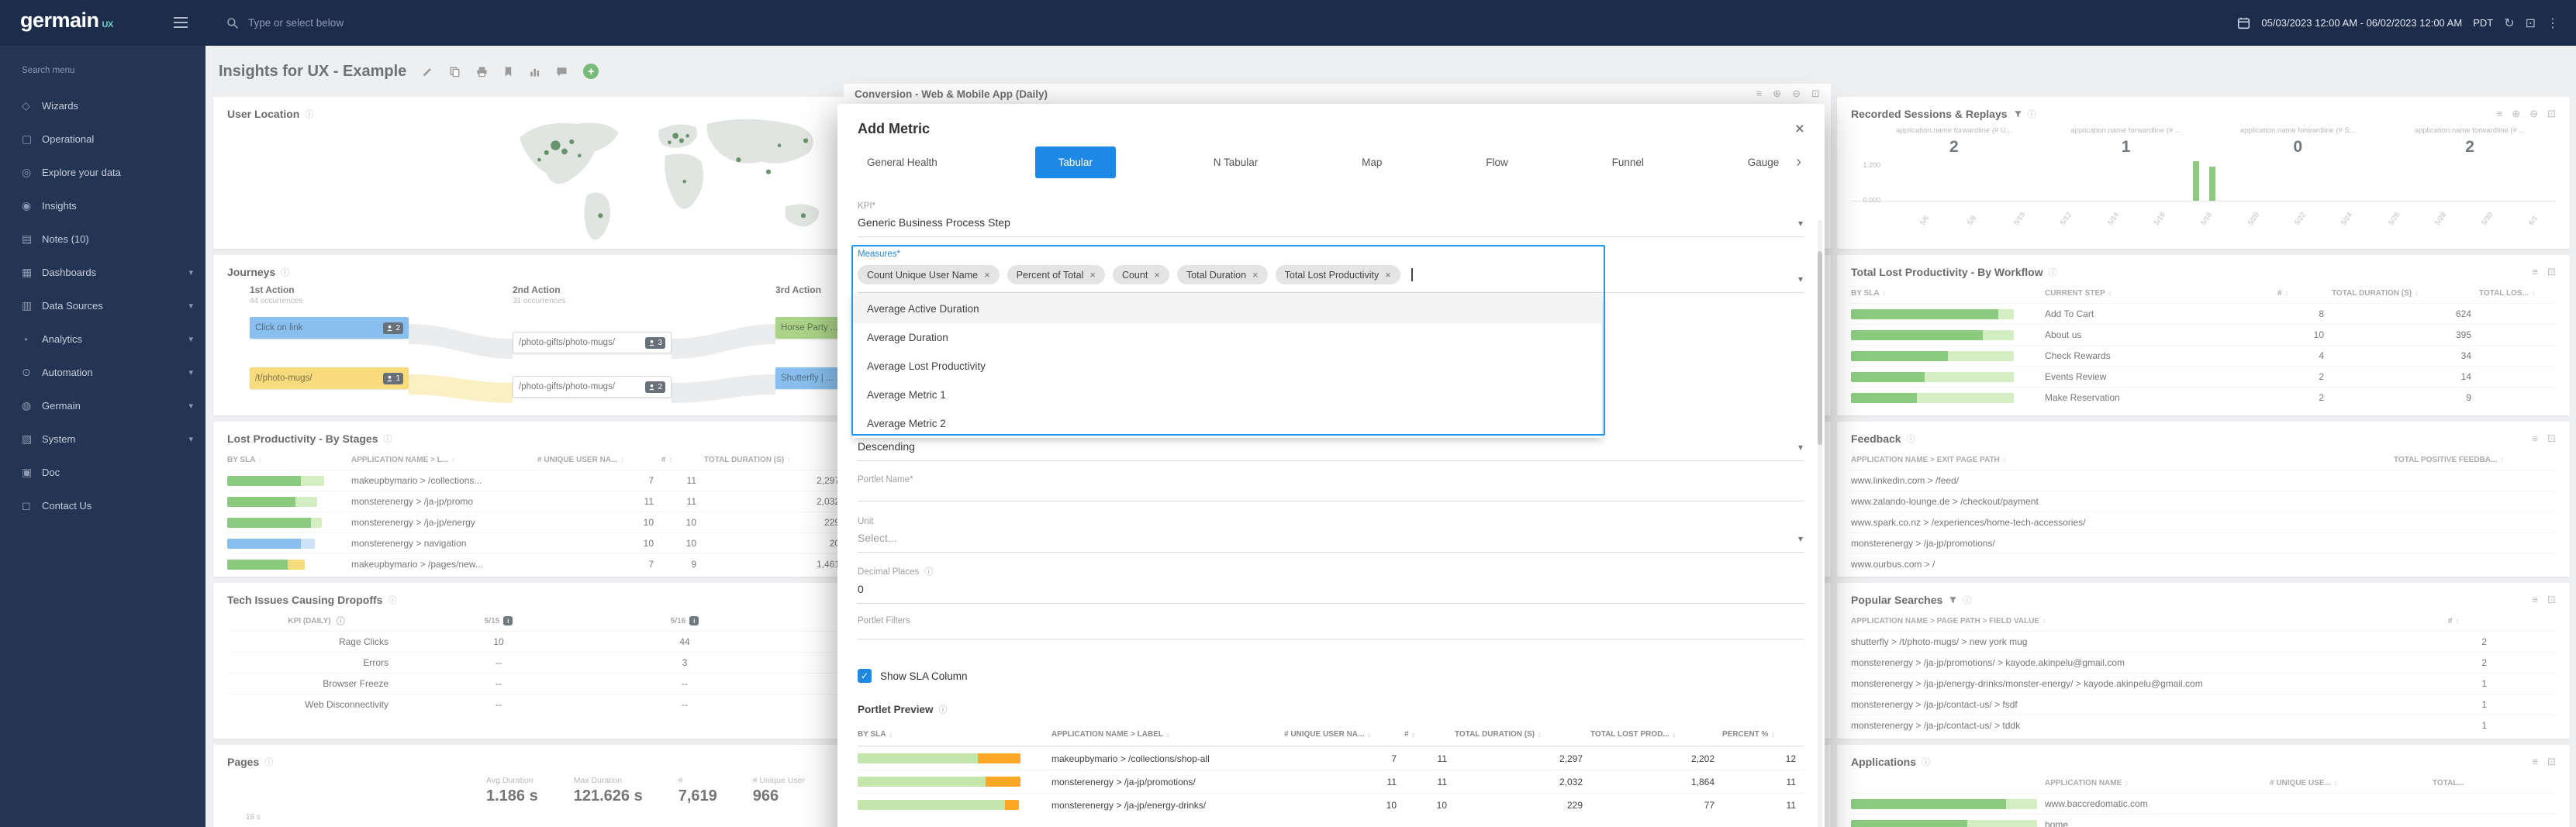 The image size is (2576, 827). Describe the element at coordinates (1799, 162) in the screenshot. I see `tabs-more-icon: ›` at that location.